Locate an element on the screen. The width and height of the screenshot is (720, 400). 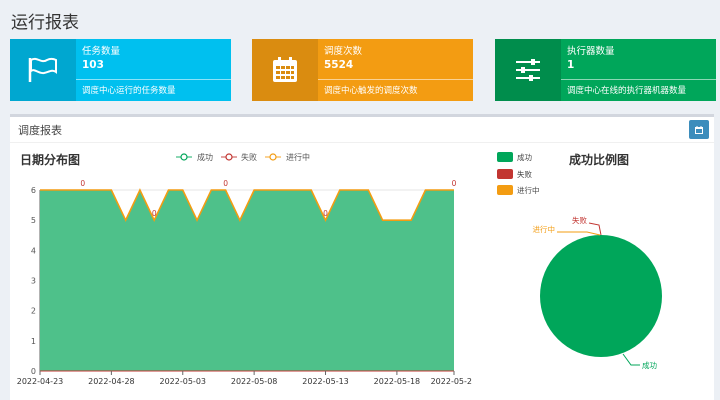
y-tick-label: 2 is located at coordinates (33, 311).